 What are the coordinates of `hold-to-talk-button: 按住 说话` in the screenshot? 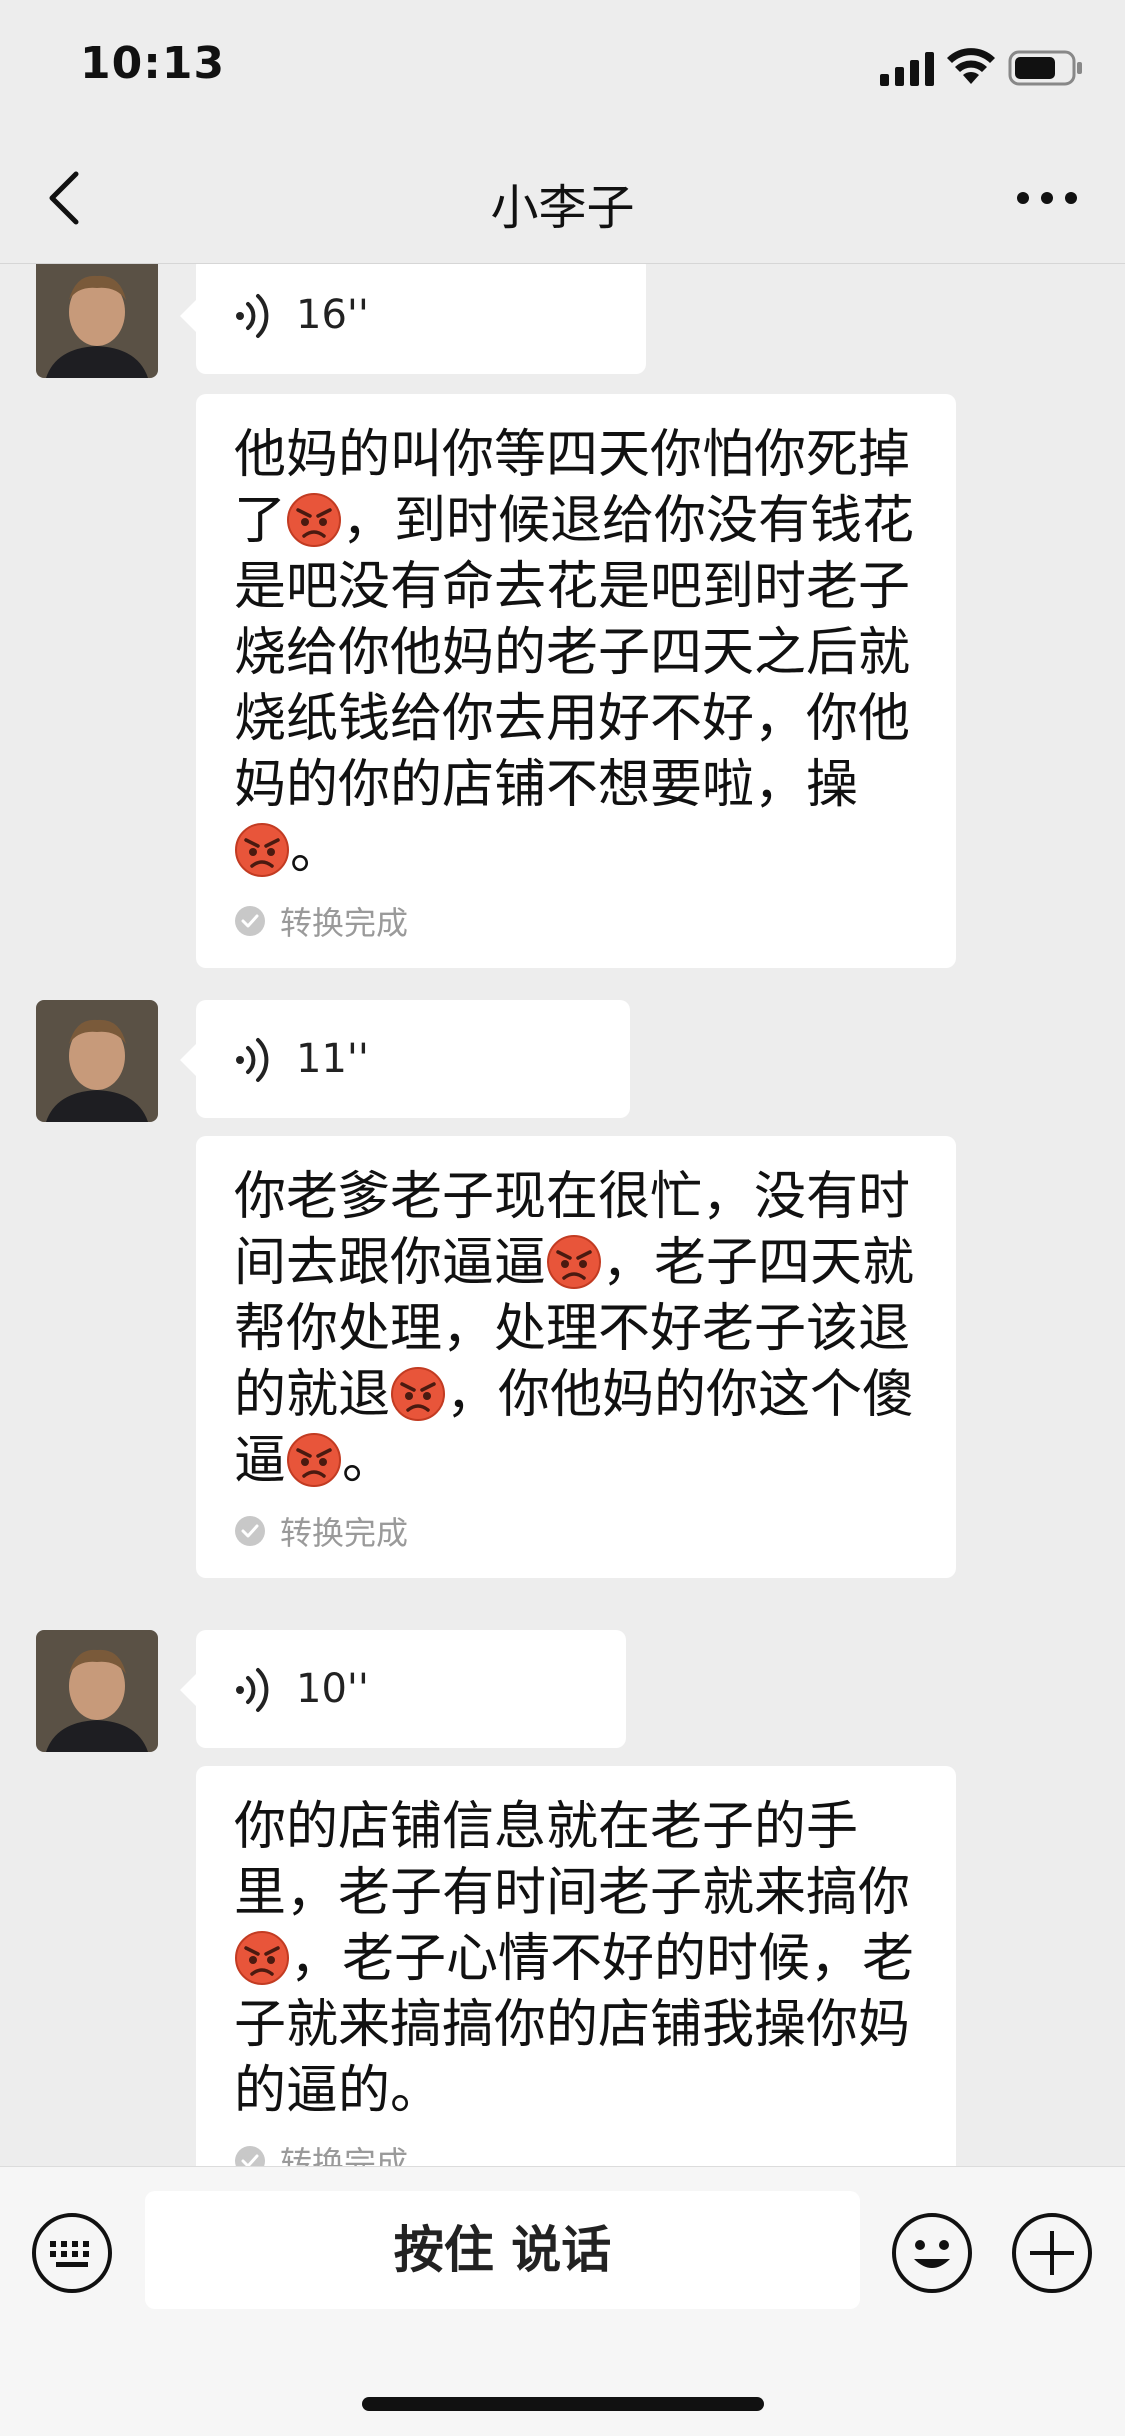 It's located at (502, 2250).